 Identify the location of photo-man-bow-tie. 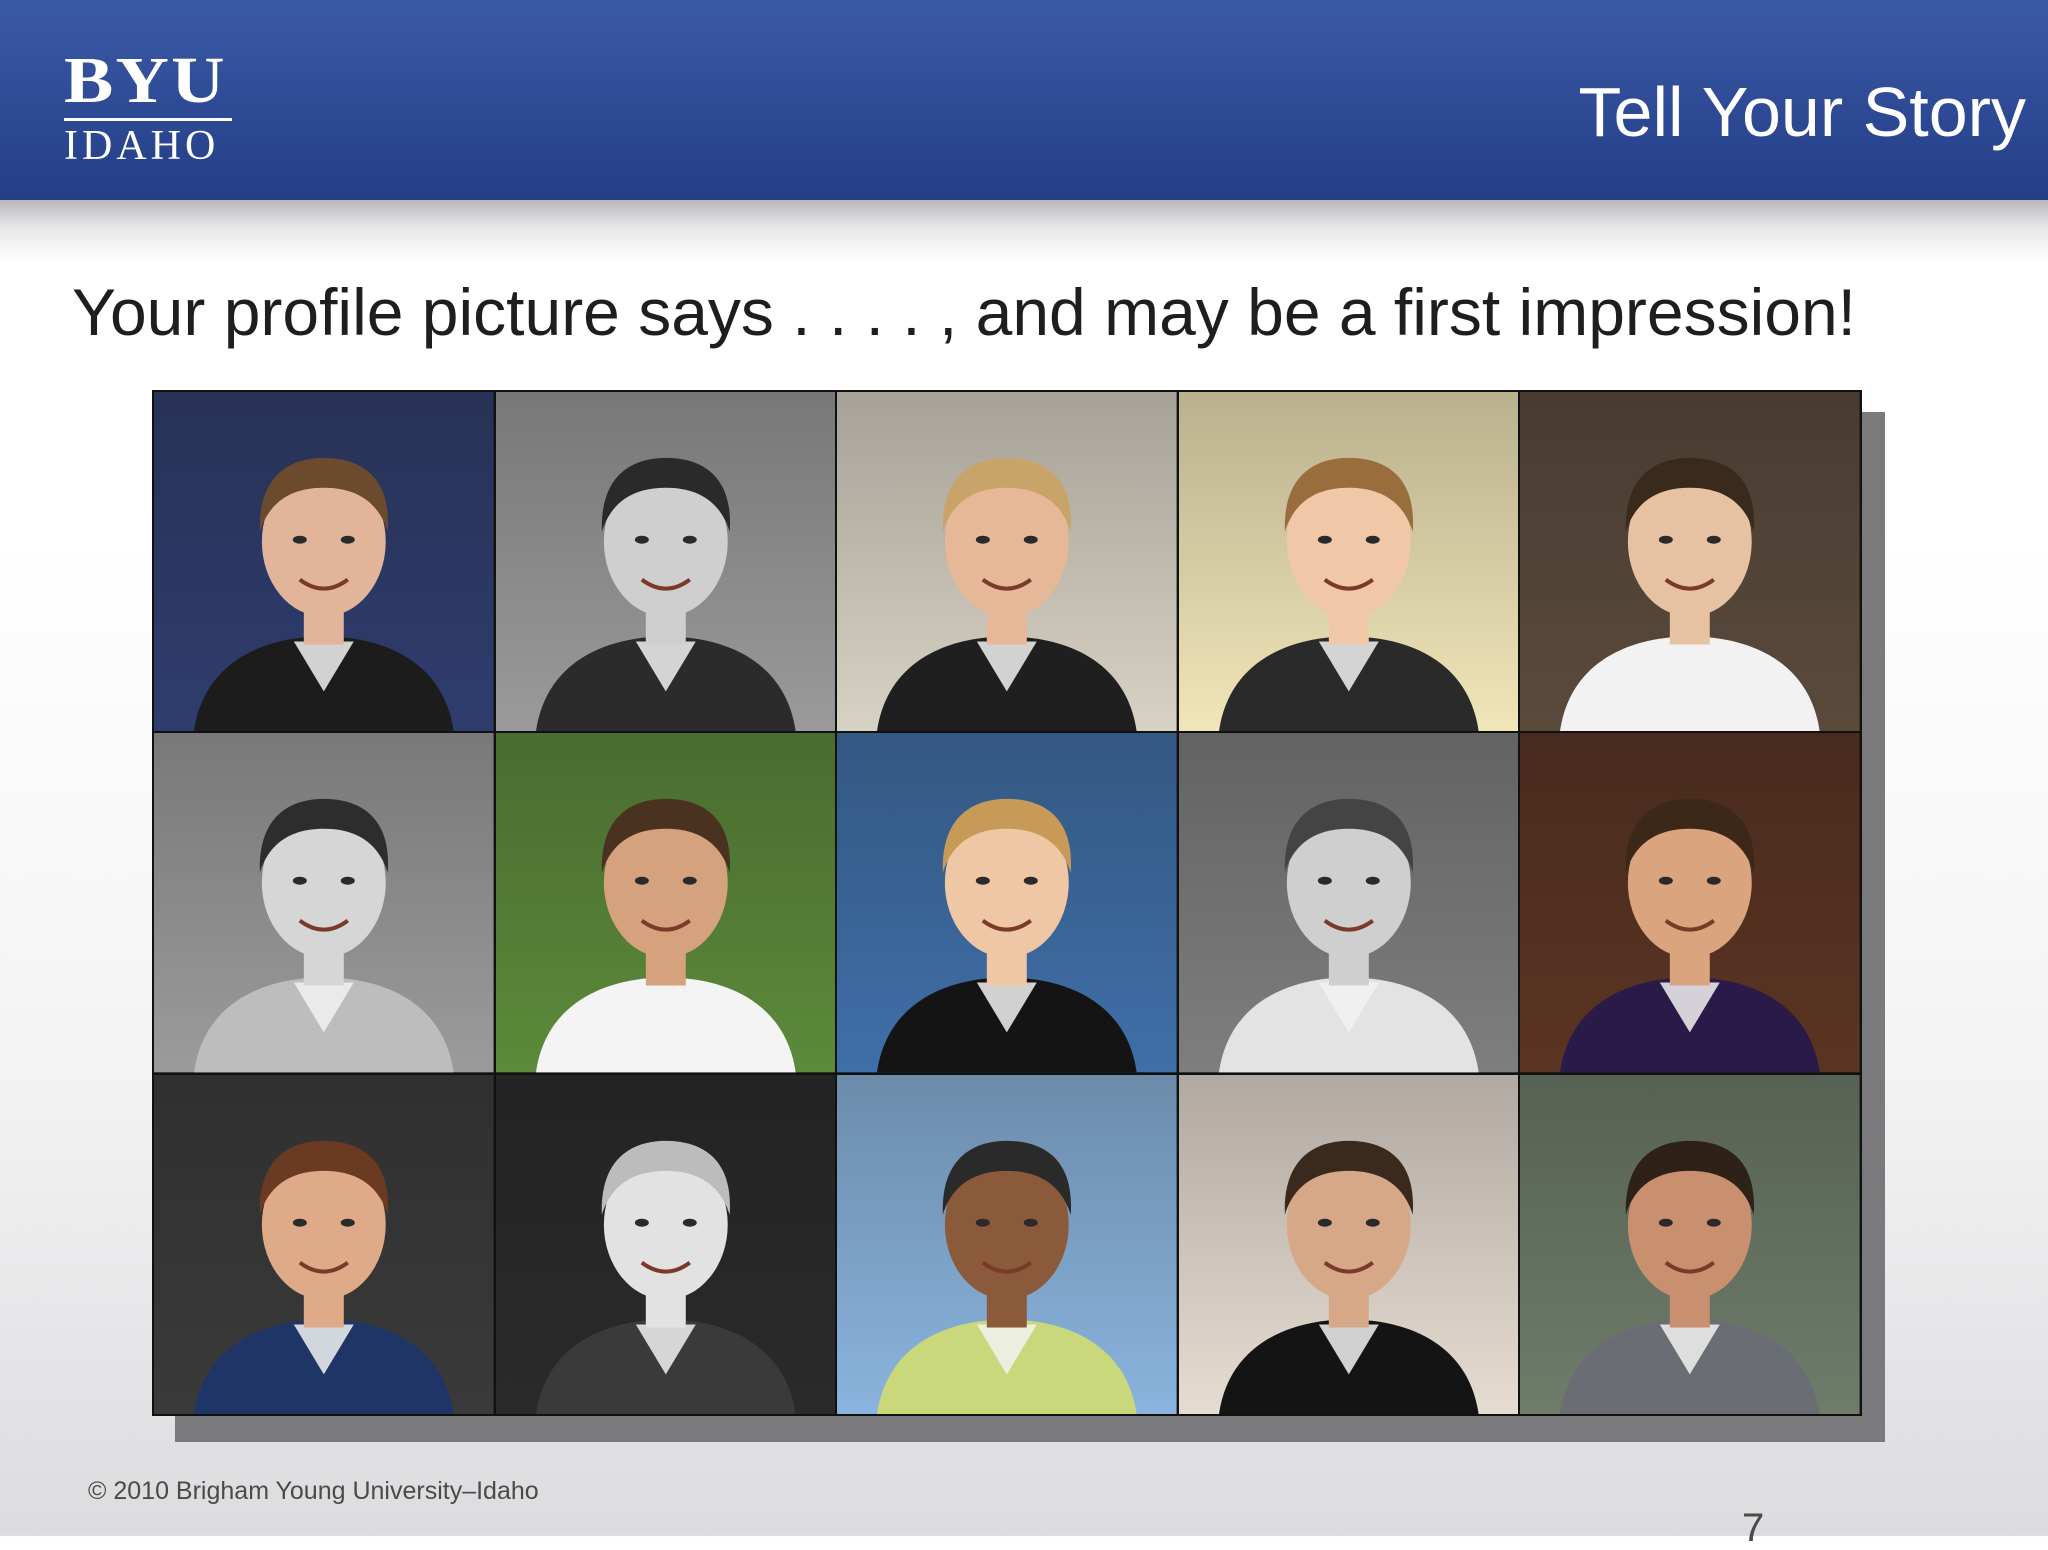
(1348, 1244).